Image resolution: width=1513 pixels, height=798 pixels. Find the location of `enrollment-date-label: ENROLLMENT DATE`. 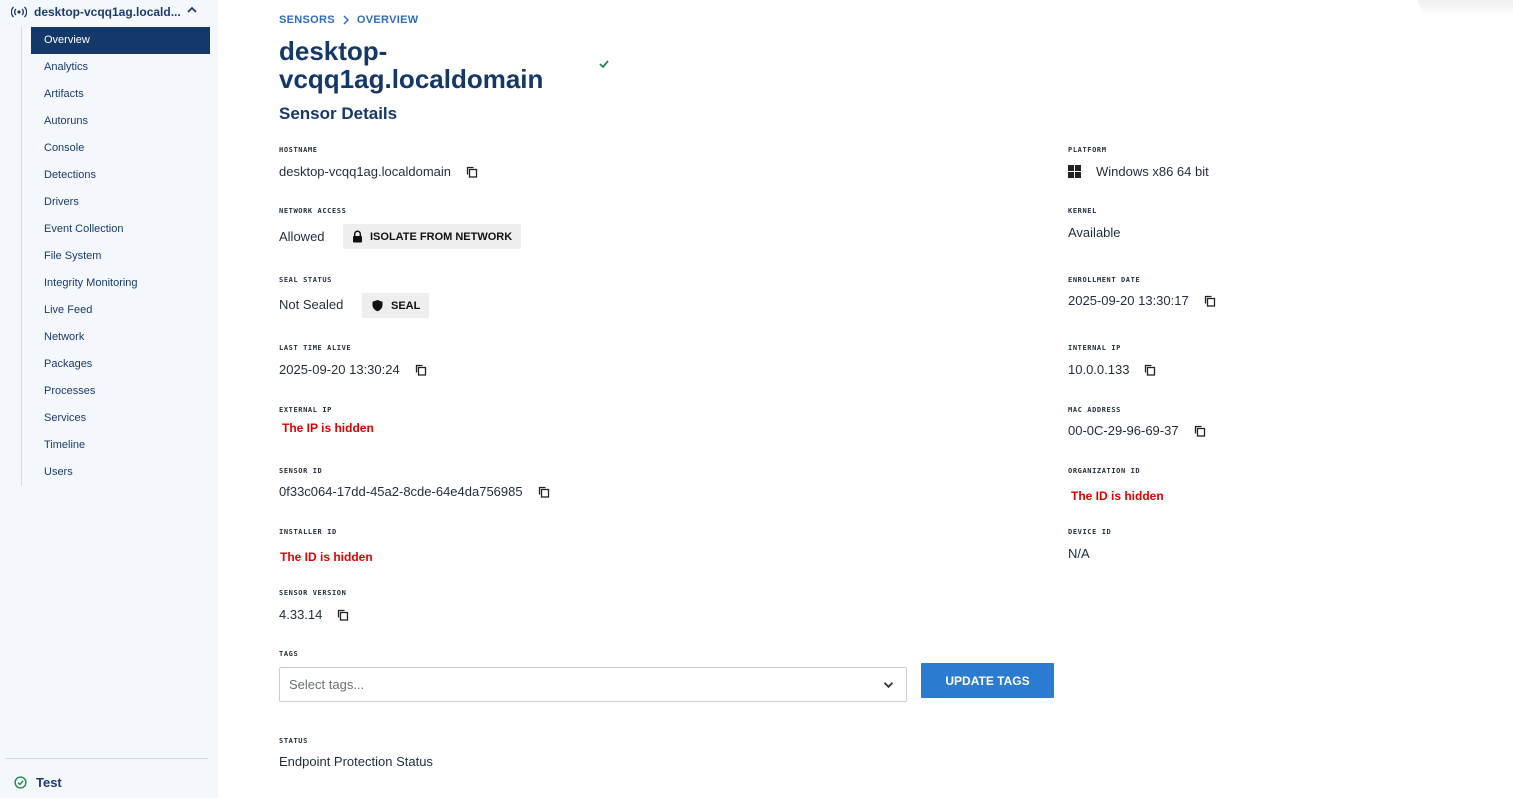

enrollment-date-label: ENROLLMENT DATE is located at coordinates (1104, 280).